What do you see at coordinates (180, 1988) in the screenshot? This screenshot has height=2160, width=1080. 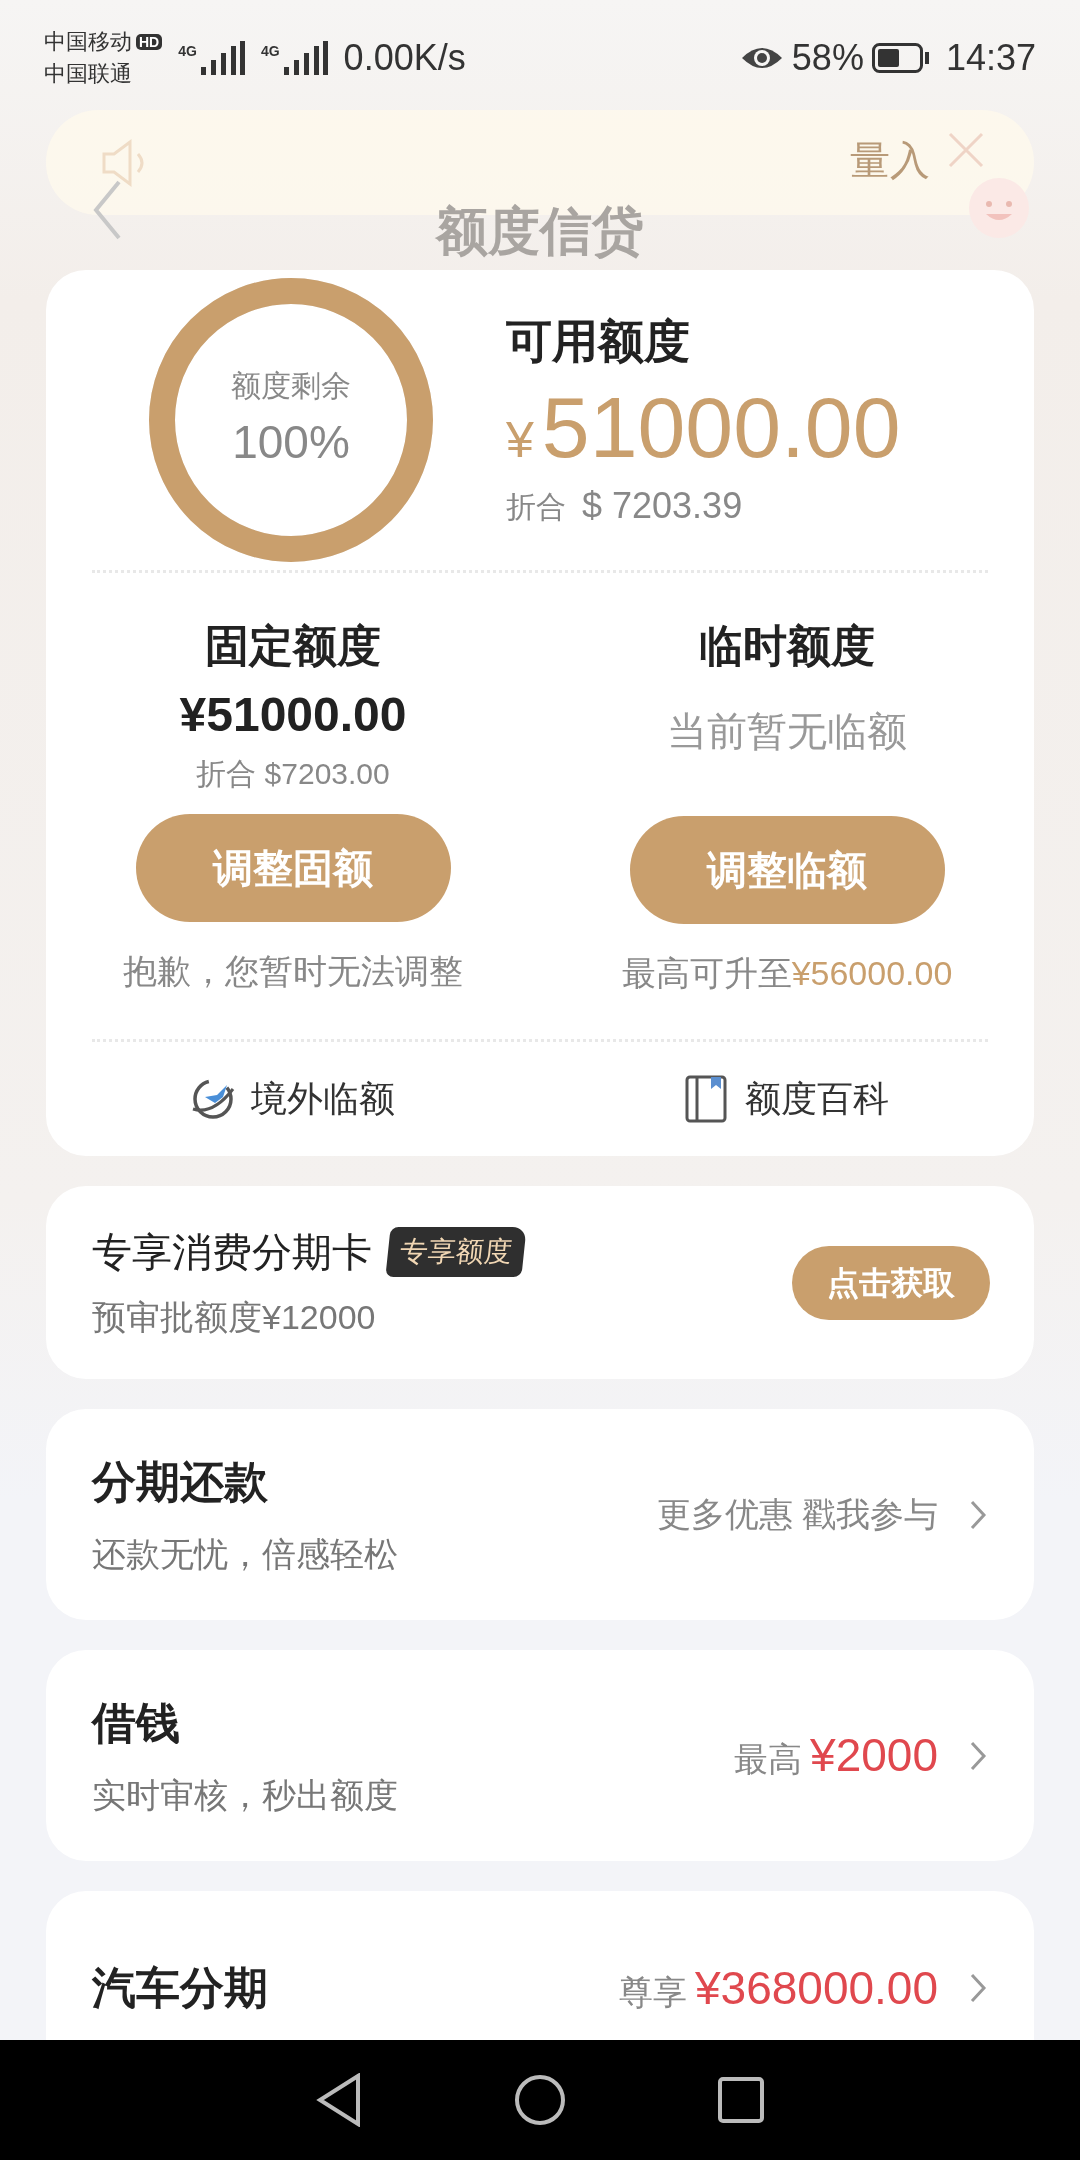 I see `service-title: 汽车分期` at bounding box center [180, 1988].